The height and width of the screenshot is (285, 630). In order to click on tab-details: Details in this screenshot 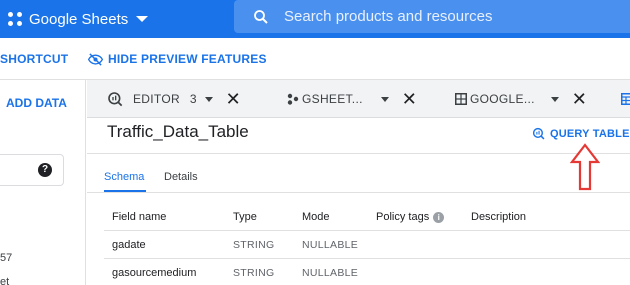, I will do `click(181, 177)`.